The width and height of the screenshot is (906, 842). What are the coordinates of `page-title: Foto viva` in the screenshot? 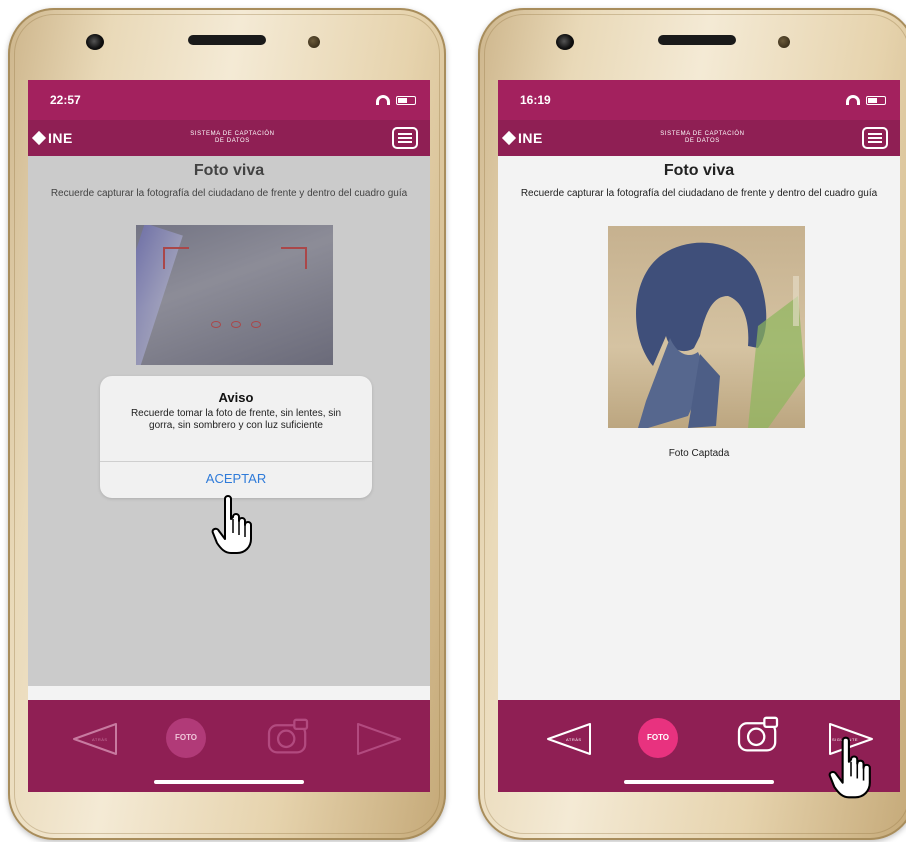 It's located at (699, 170).